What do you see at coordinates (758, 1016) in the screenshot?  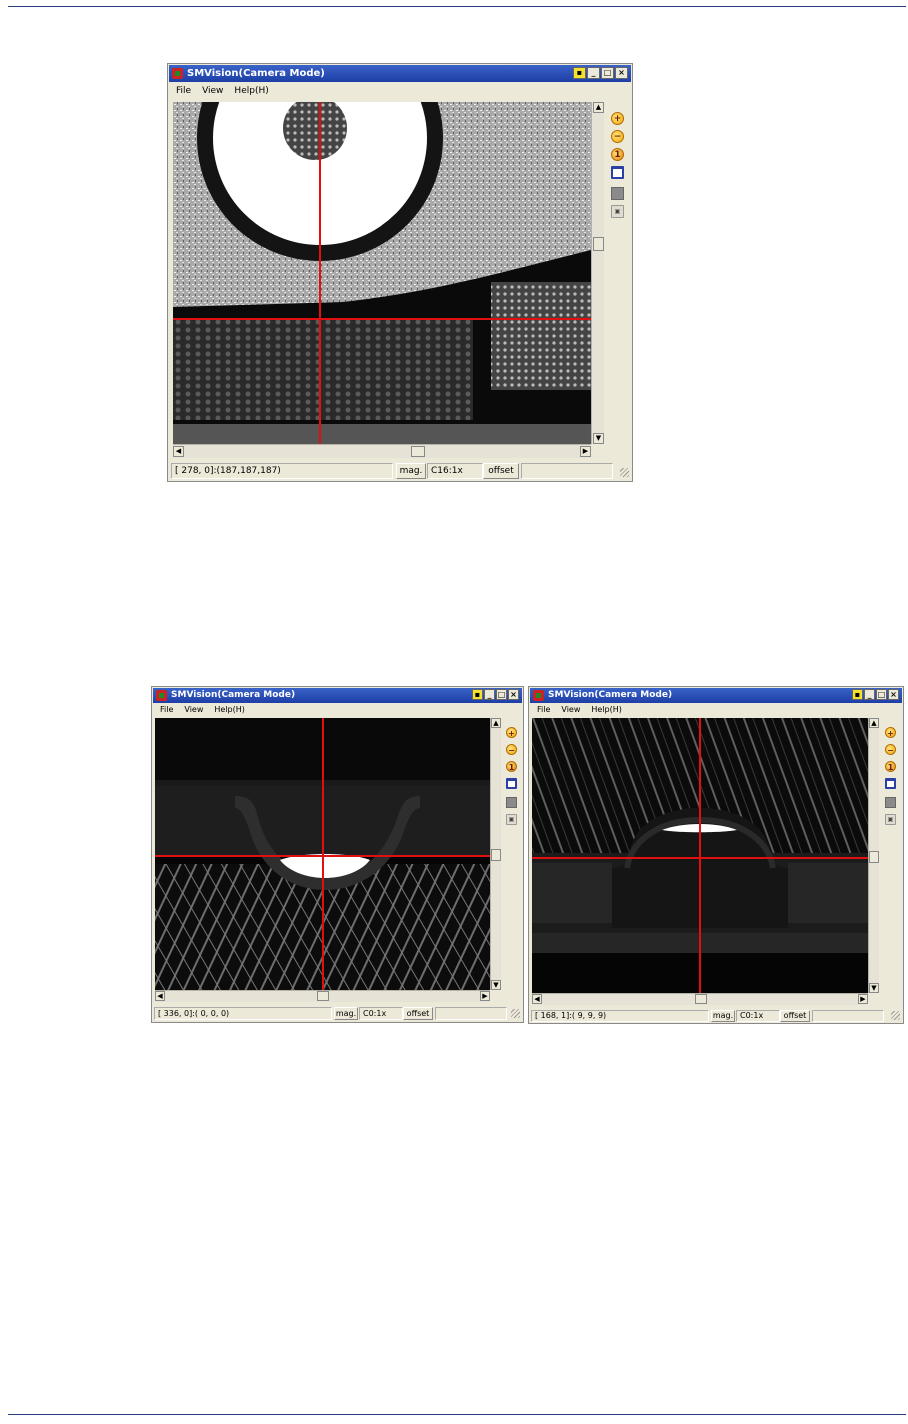 I see `mag-value: C0:1x` at bounding box center [758, 1016].